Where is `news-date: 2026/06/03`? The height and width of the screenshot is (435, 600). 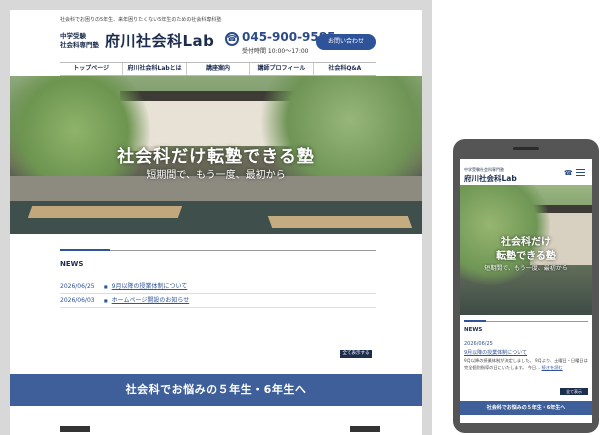 news-date: 2026/06/03 is located at coordinates (77, 300).